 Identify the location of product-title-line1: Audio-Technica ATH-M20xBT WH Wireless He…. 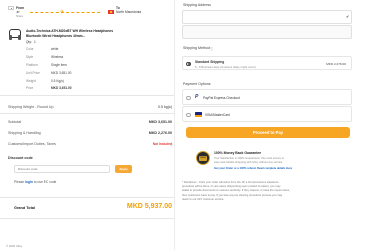
(69, 31).